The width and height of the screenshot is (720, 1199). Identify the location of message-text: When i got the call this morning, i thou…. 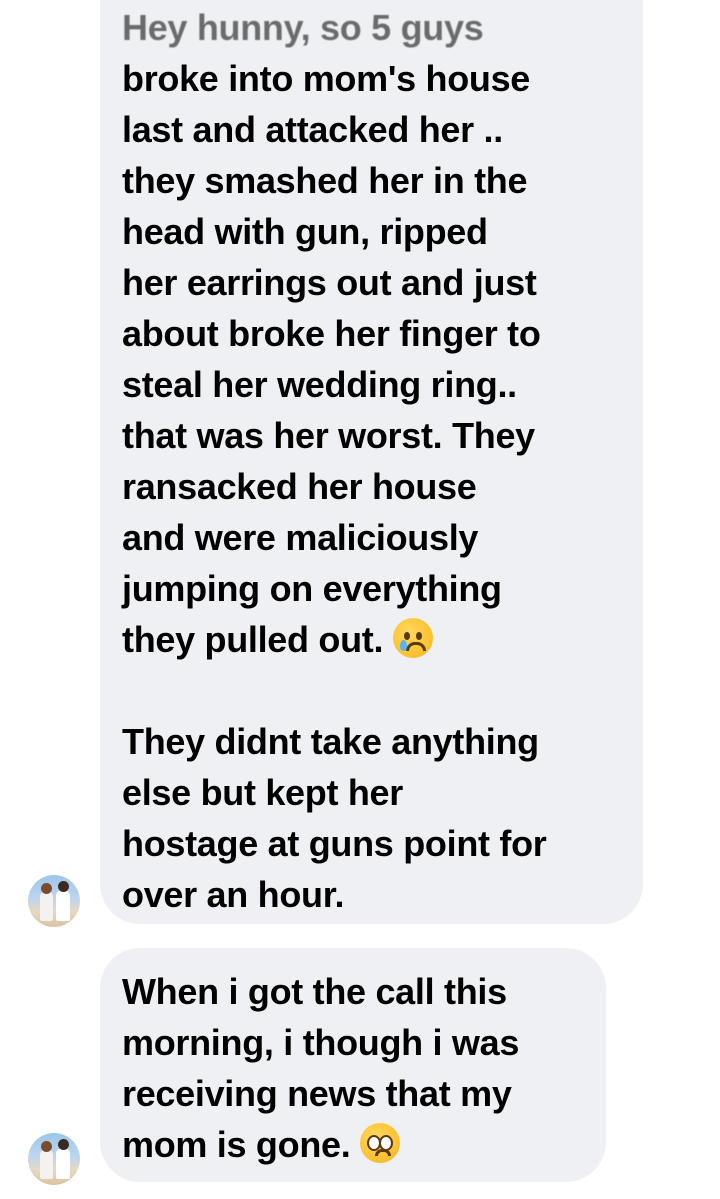
(321, 1068).